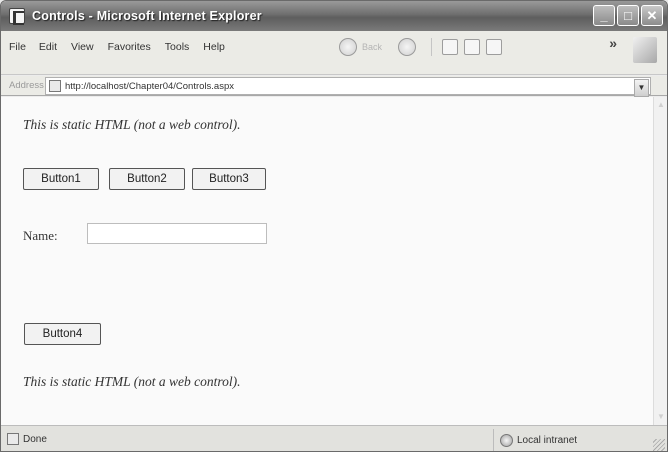 This screenshot has height=452, width=668. I want to click on zone-label: Local intranet, so click(547, 440).